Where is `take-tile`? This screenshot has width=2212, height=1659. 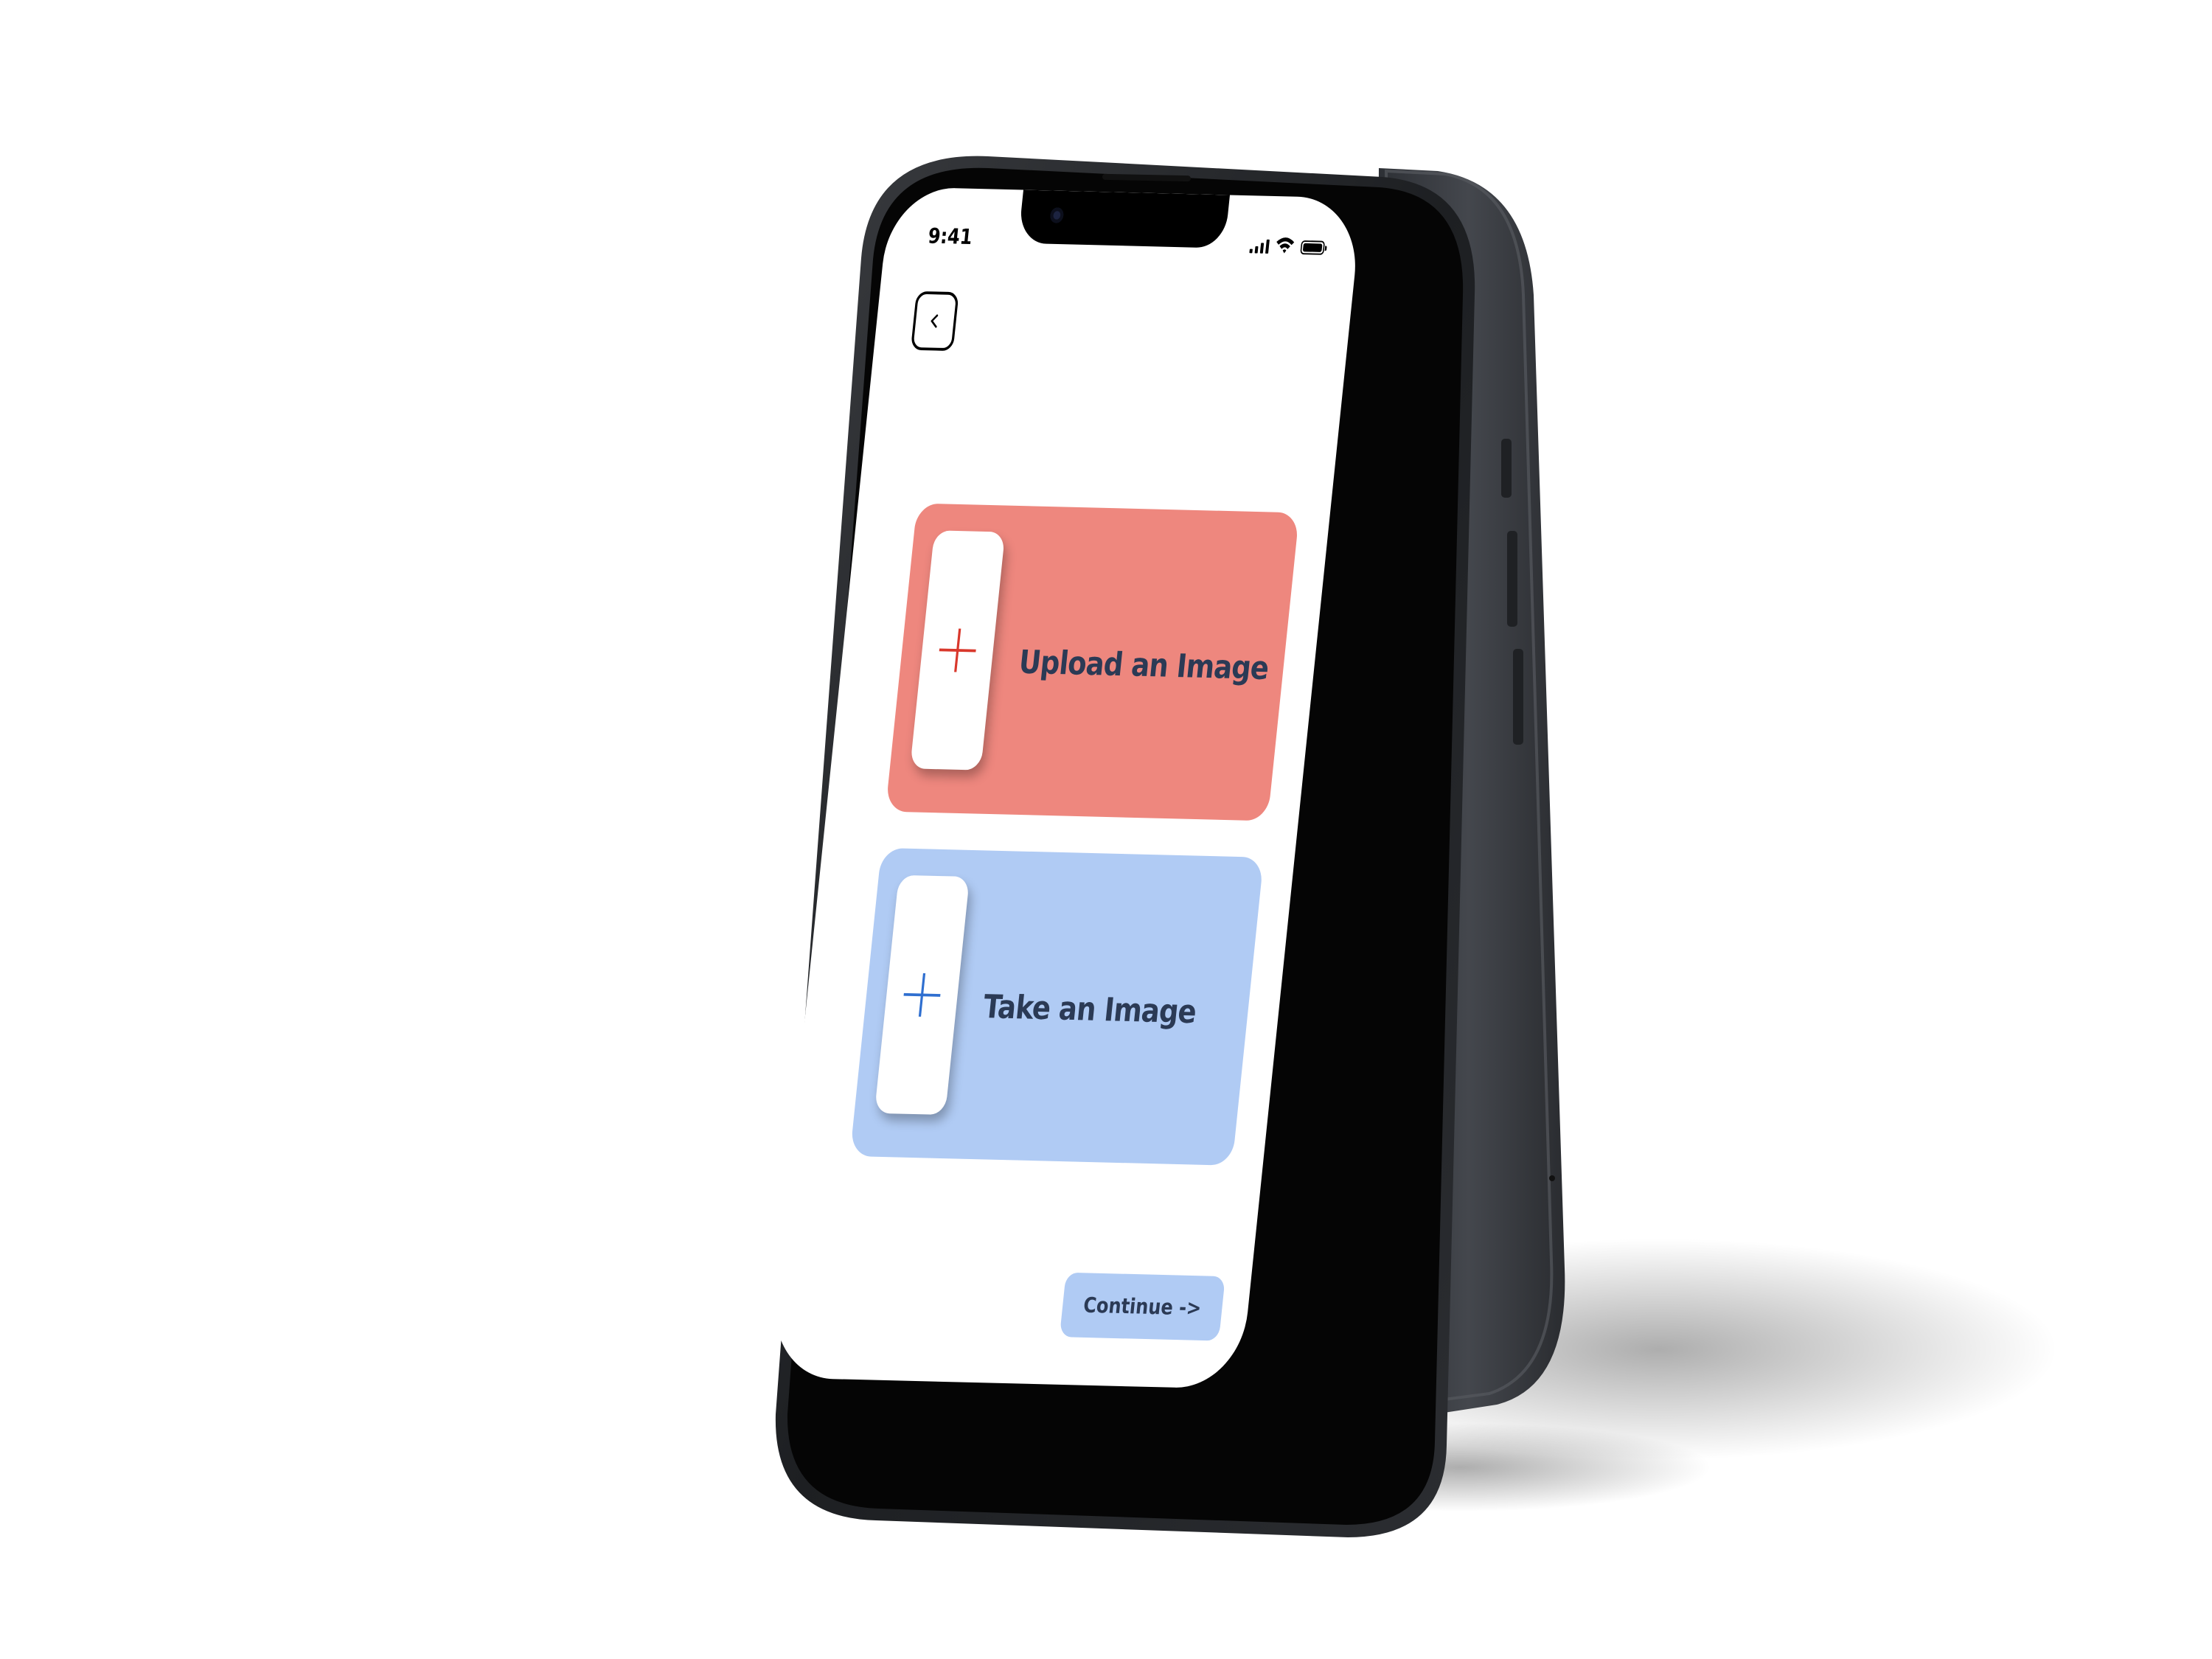 take-tile is located at coordinates (922, 995).